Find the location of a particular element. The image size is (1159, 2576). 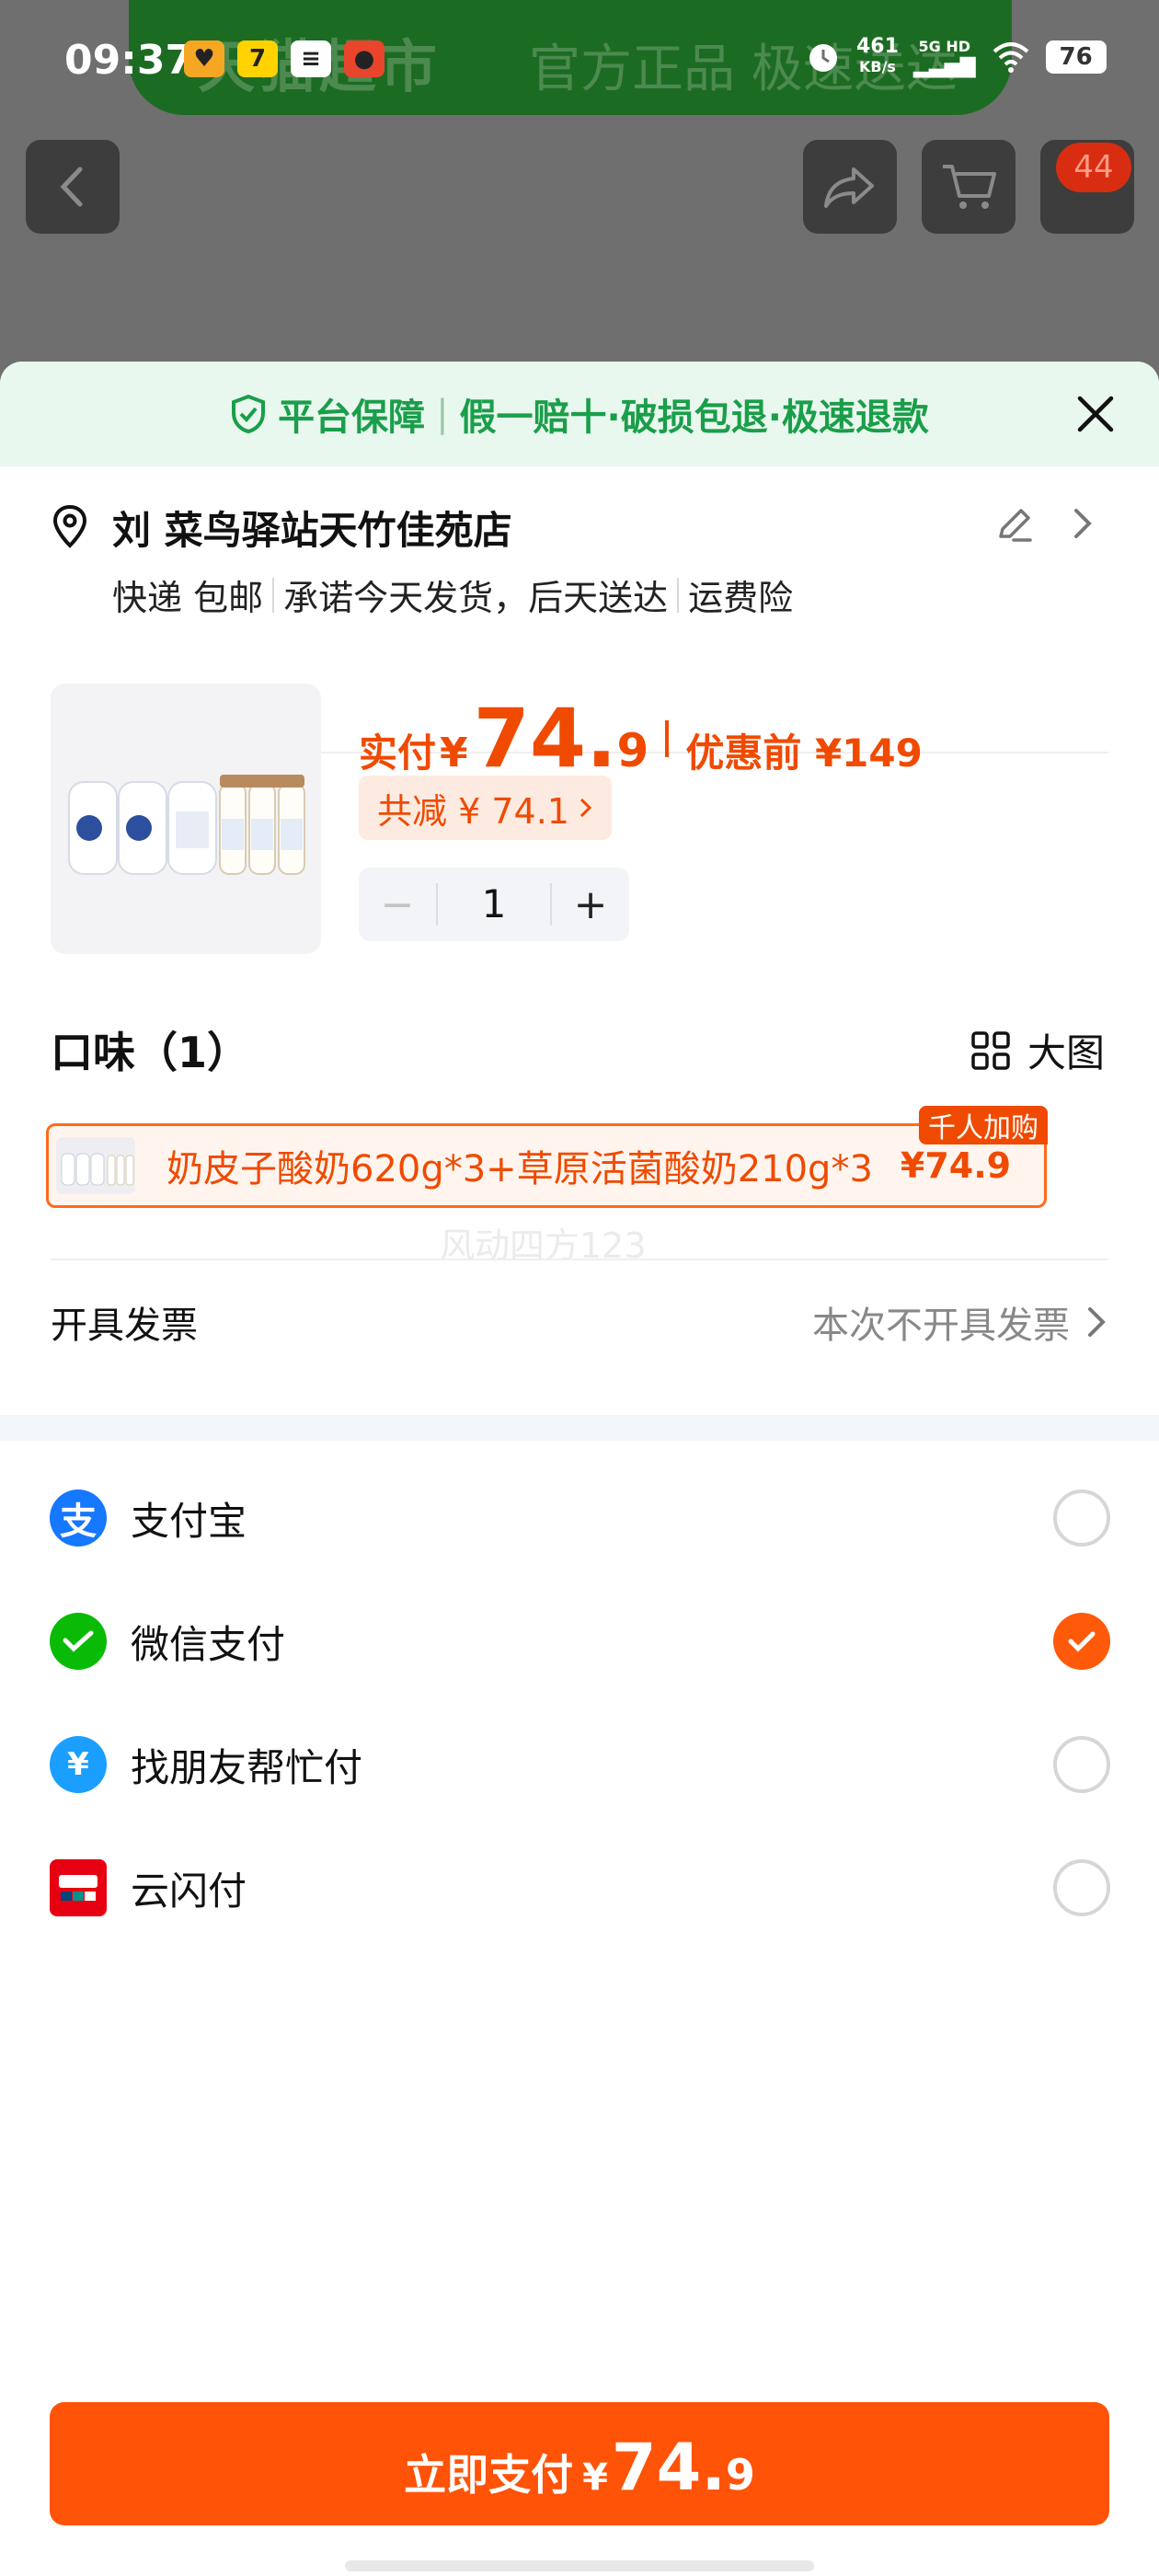

decrease-button: − is located at coordinates (397, 904).